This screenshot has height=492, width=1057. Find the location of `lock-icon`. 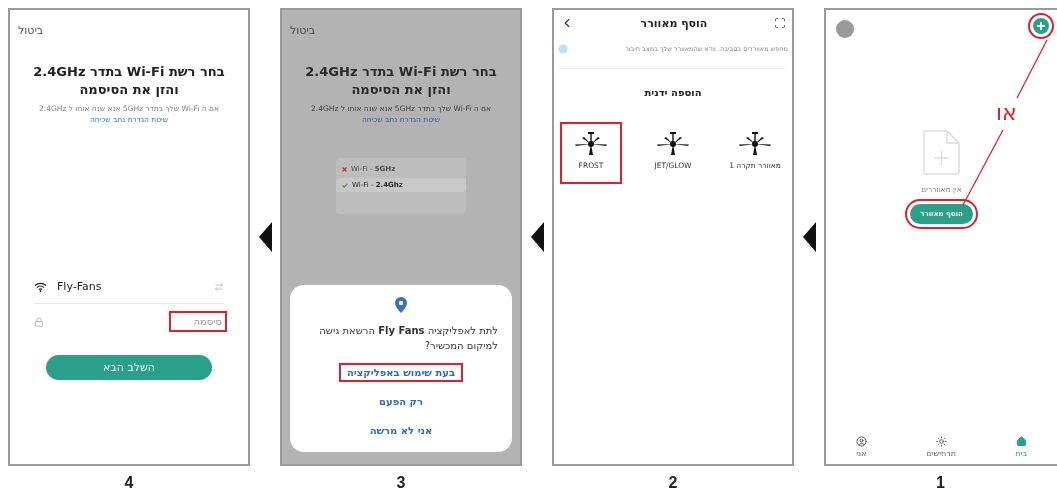

lock-icon is located at coordinates (39, 321).